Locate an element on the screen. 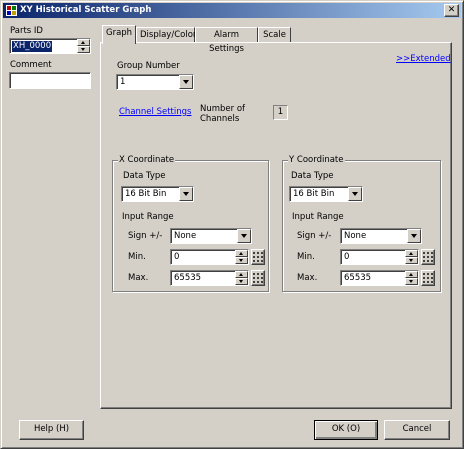 The height and width of the screenshot is (449, 464). x-sign-label: Sign +/- is located at coordinates (145, 236).